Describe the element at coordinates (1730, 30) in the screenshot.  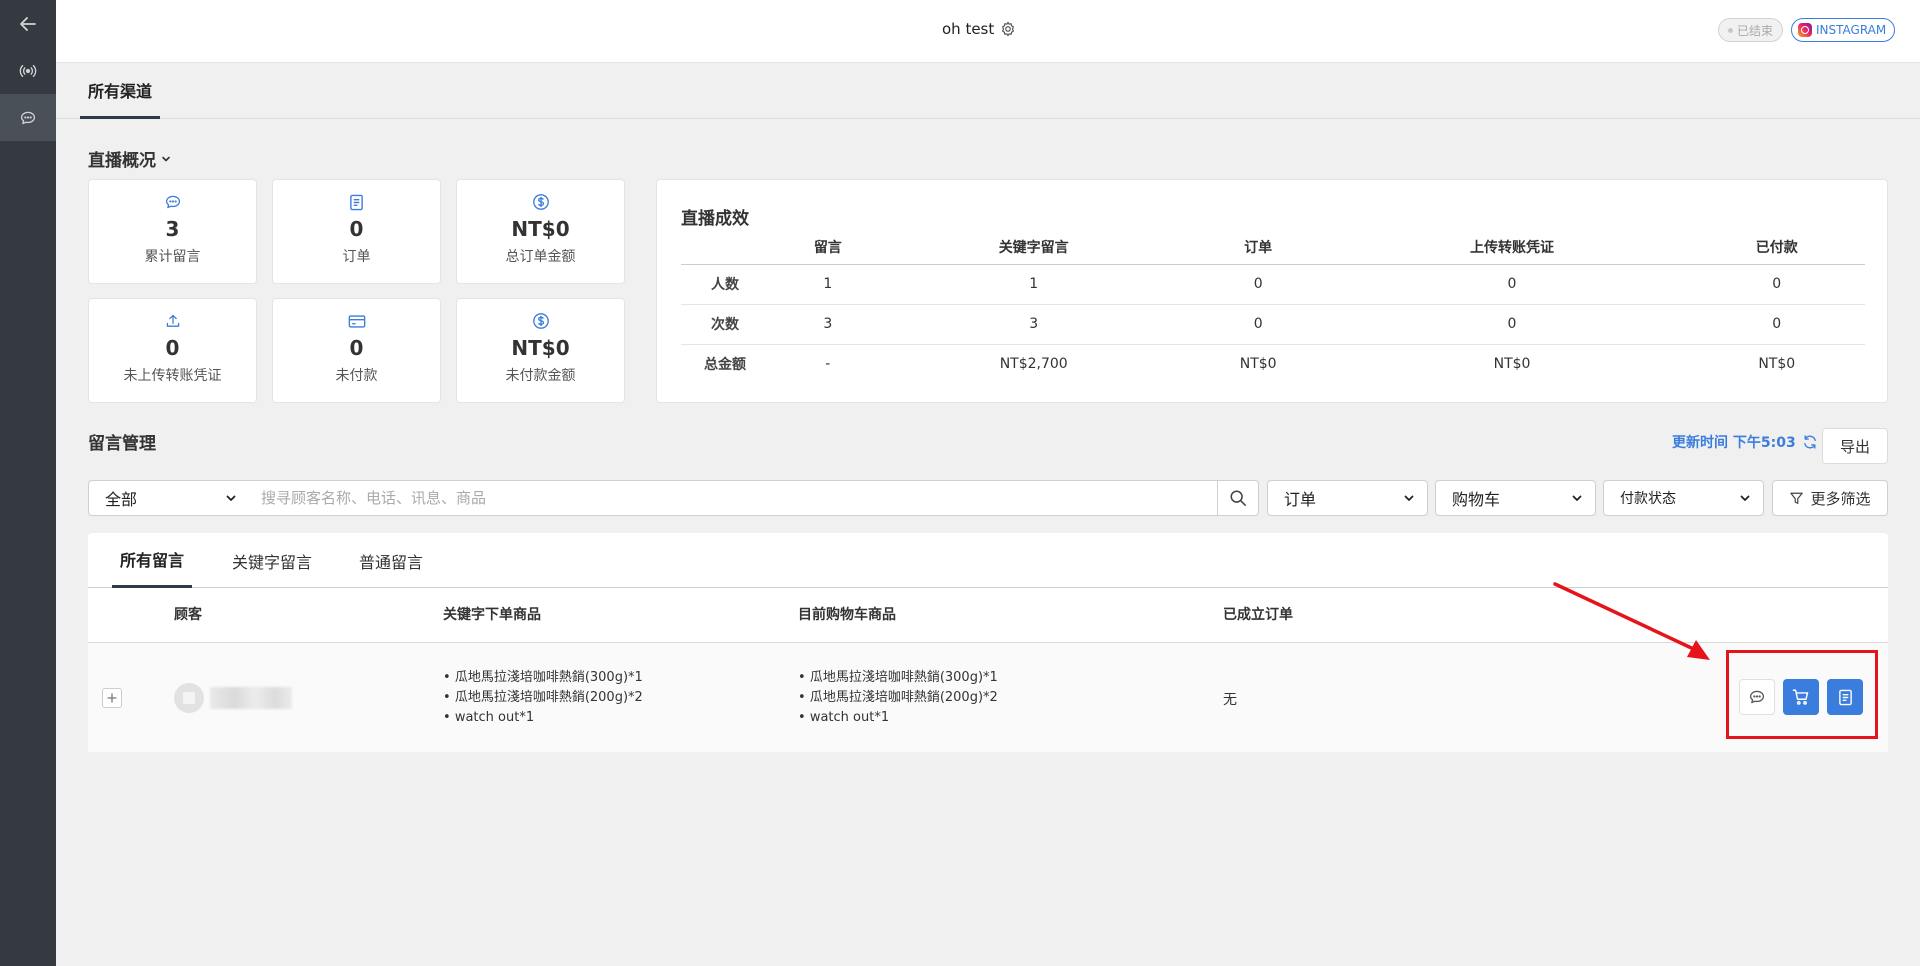
I see `status-dot-icon` at that location.